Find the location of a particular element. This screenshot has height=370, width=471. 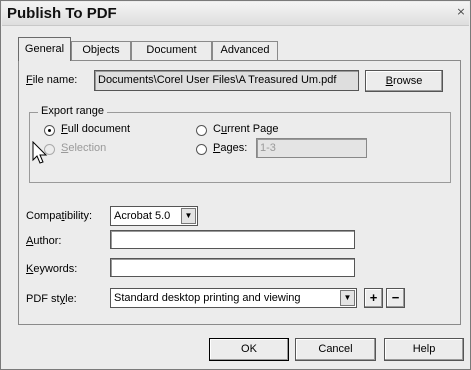

keywords-label: Keywords: is located at coordinates (52, 269).